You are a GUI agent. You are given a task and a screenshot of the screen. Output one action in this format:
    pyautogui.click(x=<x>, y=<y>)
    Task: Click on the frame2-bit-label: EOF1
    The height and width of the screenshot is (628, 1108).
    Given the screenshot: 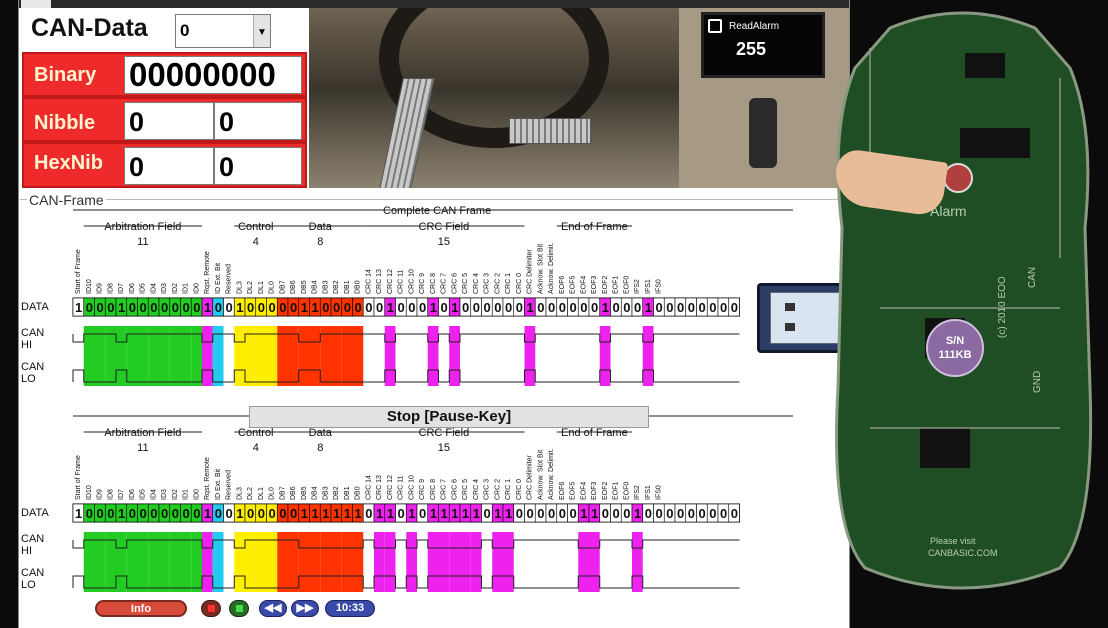 What is the action you would take?
    pyautogui.click(x=616, y=491)
    